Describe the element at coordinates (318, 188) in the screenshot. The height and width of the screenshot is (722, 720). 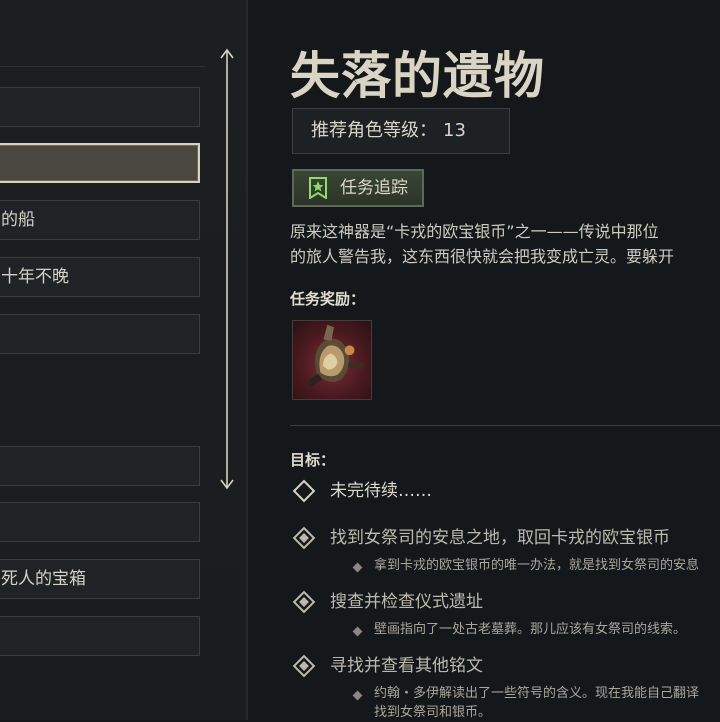
I see `bookmark-star-icon` at that location.